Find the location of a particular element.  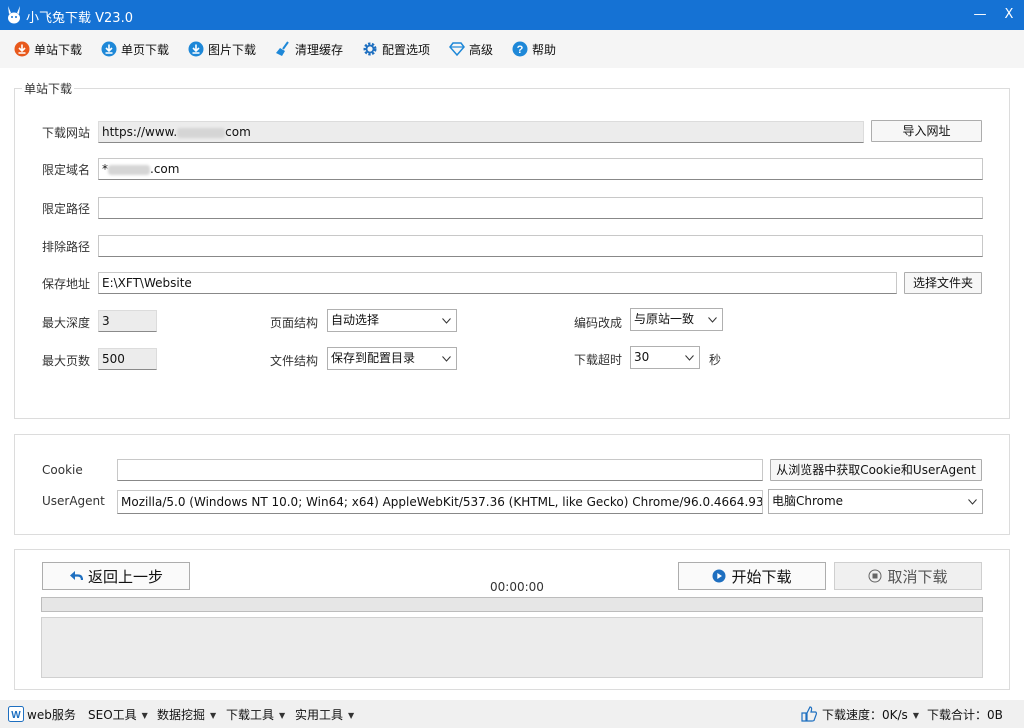

play-icon is located at coordinates (719, 576).